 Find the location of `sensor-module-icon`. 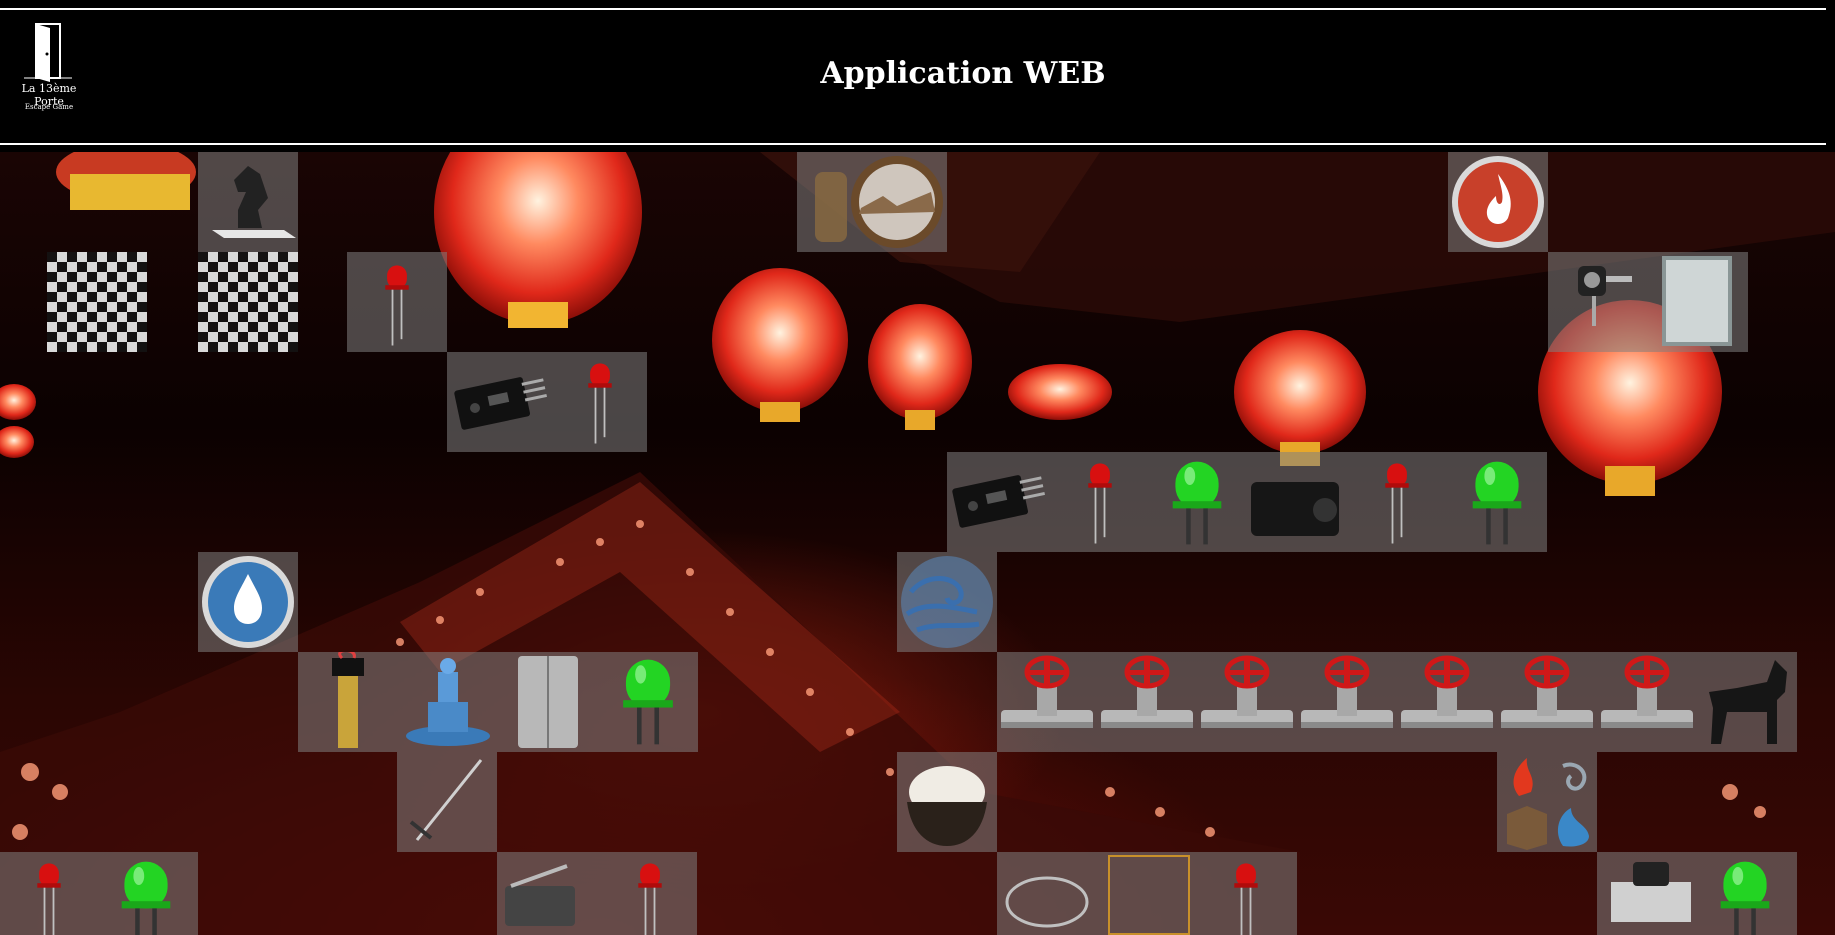

sensor-module-icon is located at coordinates (532, 403).